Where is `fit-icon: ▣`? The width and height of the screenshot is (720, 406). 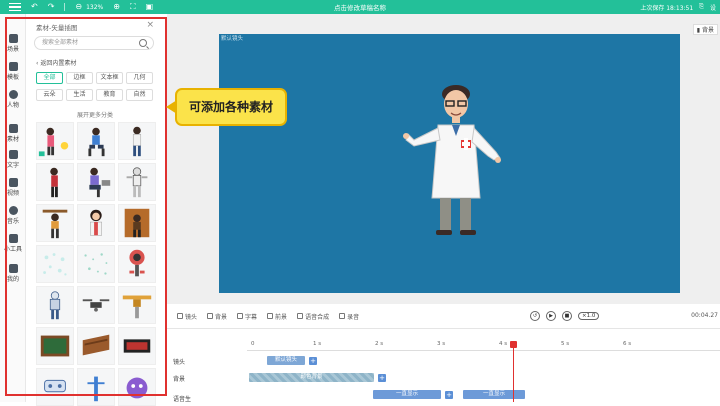 fit-icon: ▣ is located at coordinates (150, 7).